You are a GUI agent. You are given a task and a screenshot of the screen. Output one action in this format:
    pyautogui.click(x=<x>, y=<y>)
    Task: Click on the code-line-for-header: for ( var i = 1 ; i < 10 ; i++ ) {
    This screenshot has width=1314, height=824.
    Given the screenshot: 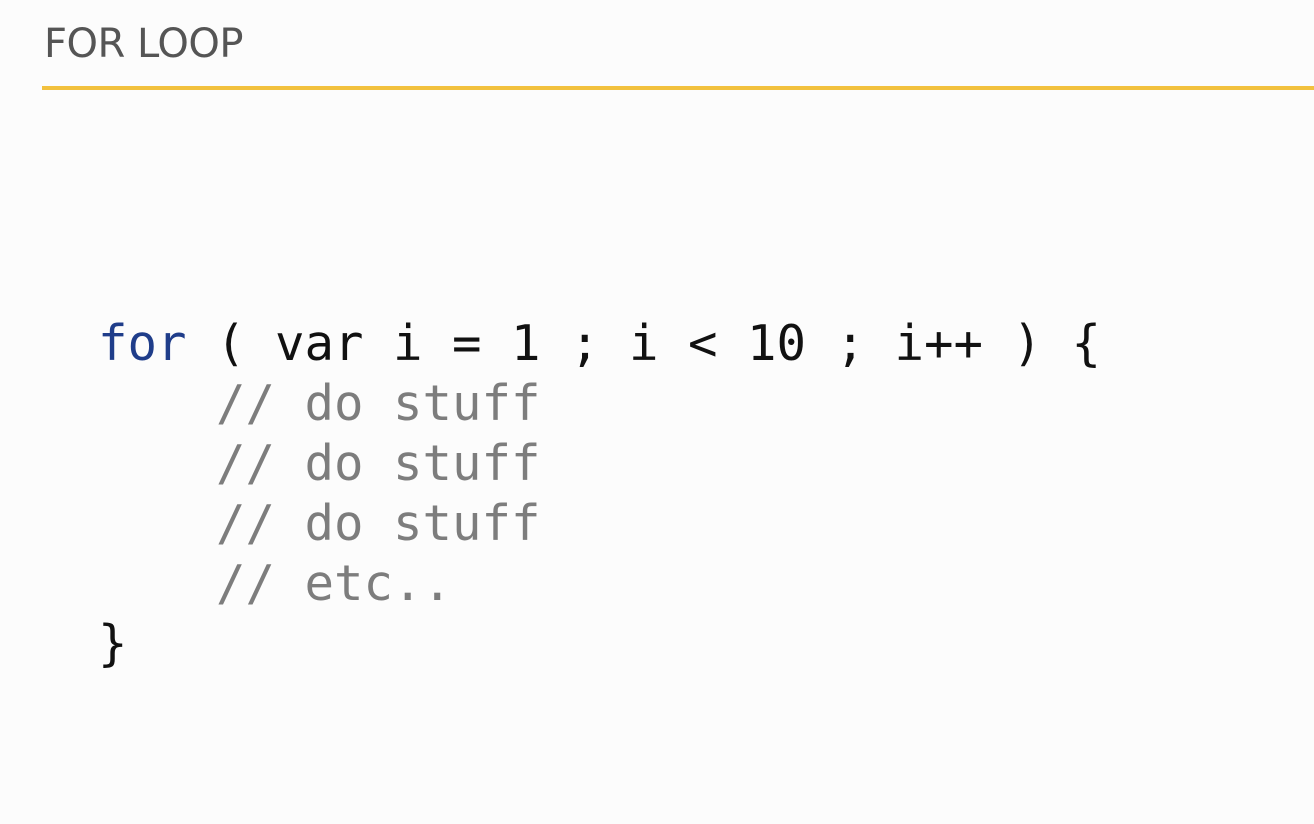 What is the action you would take?
    pyautogui.click(x=599, y=344)
    